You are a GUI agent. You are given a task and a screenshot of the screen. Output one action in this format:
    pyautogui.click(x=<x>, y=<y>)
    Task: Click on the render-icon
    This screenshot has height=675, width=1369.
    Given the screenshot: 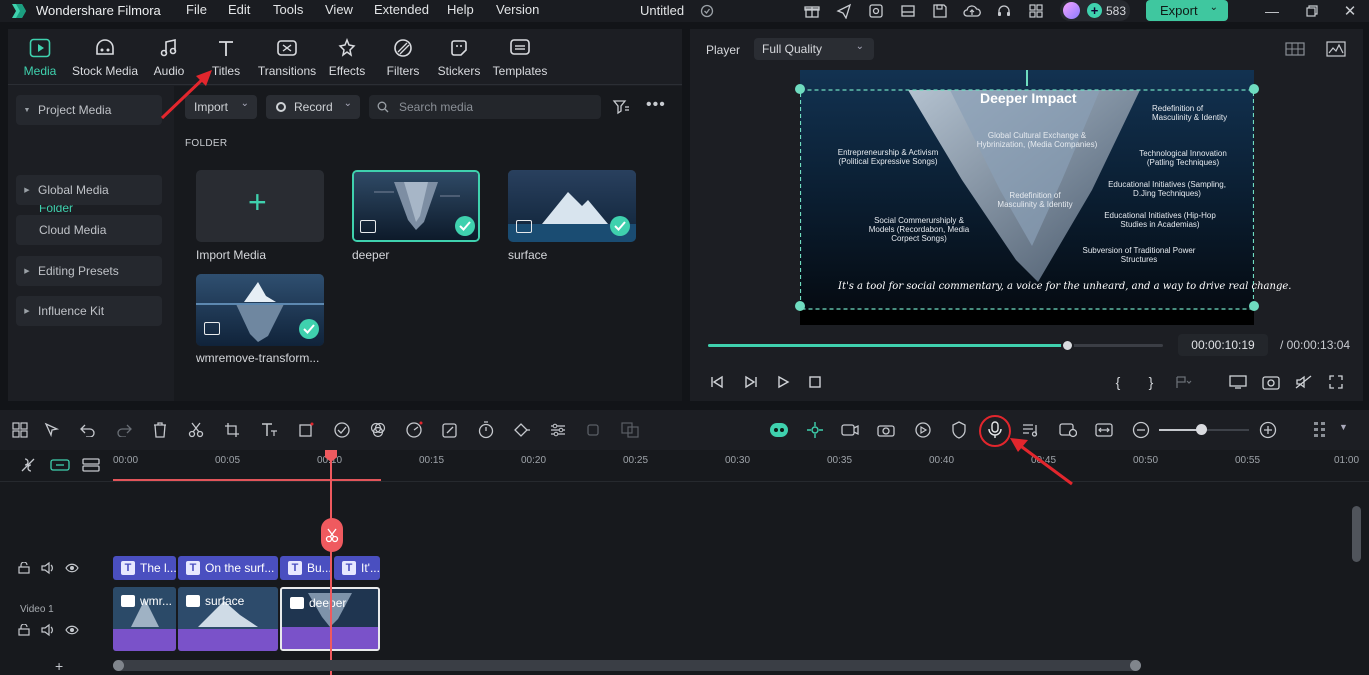 What is the action you would take?
    pyautogui.click(x=923, y=430)
    